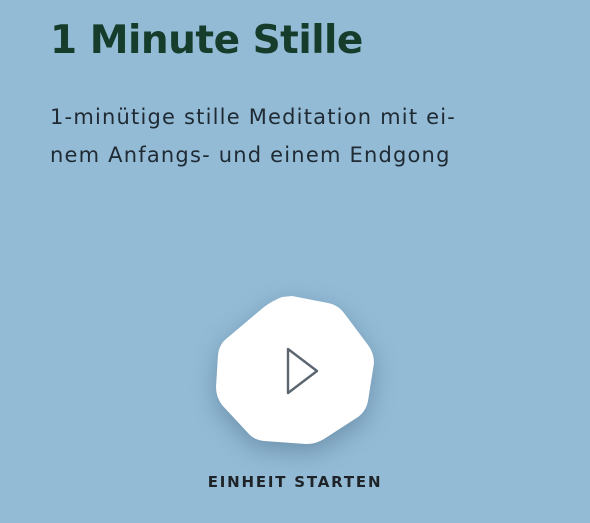 This screenshot has width=590, height=523. What do you see at coordinates (253, 117) in the screenshot?
I see `description-line: 1-minütige stille Meditation mit ei-` at bounding box center [253, 117].